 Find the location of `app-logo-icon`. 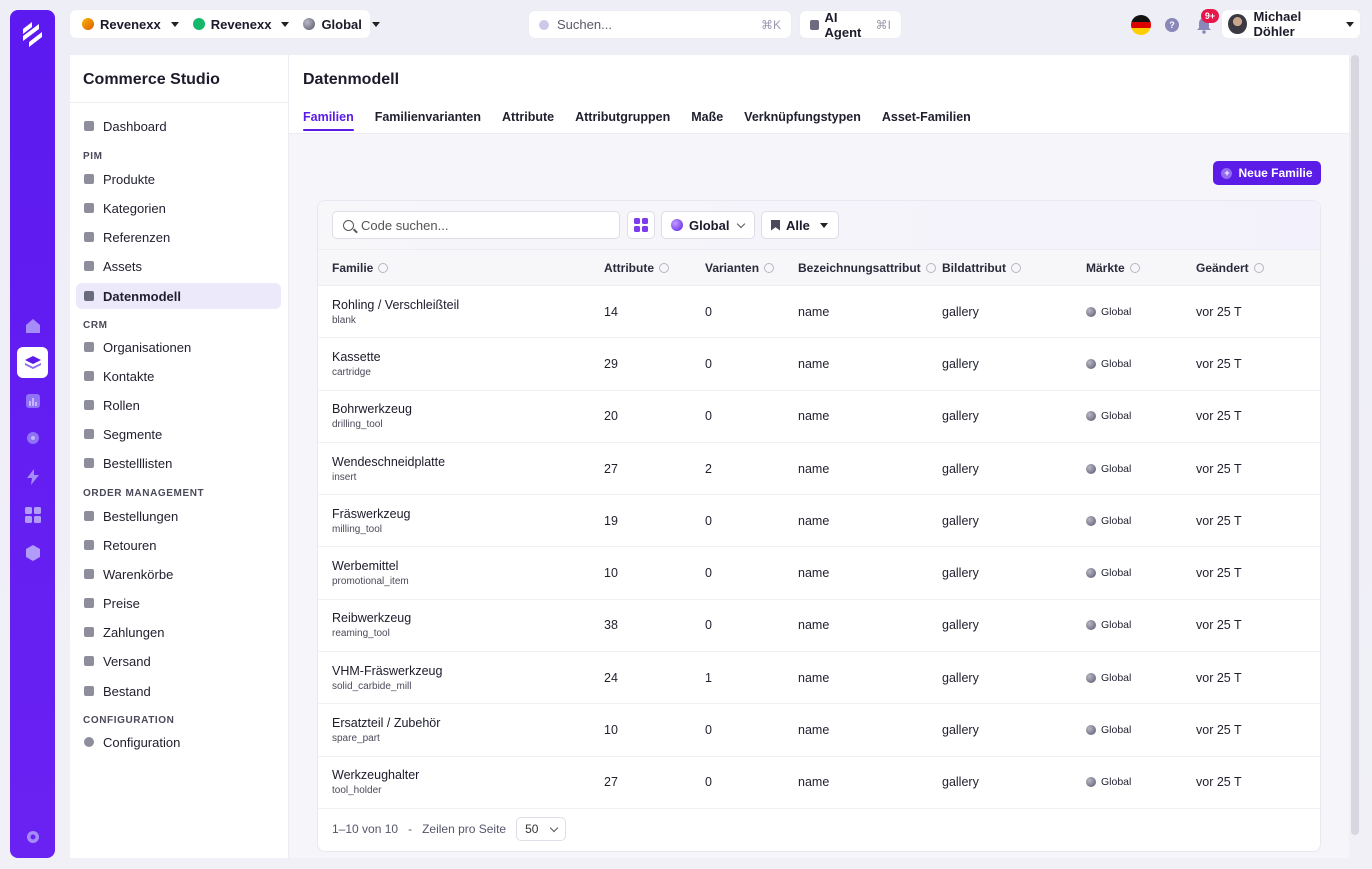

app-logo-icon is located at coordinates (32, 33).